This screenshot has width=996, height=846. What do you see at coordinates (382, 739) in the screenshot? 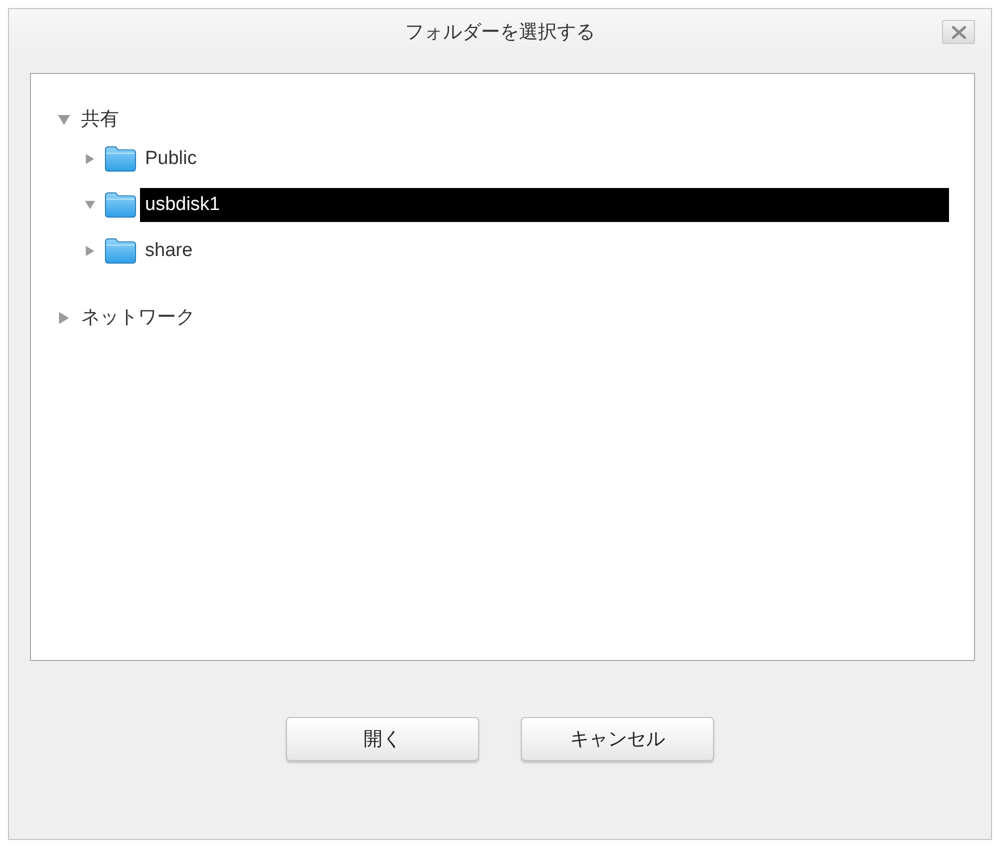
I see `open-button: 開く` at bounding box center [382, 739].